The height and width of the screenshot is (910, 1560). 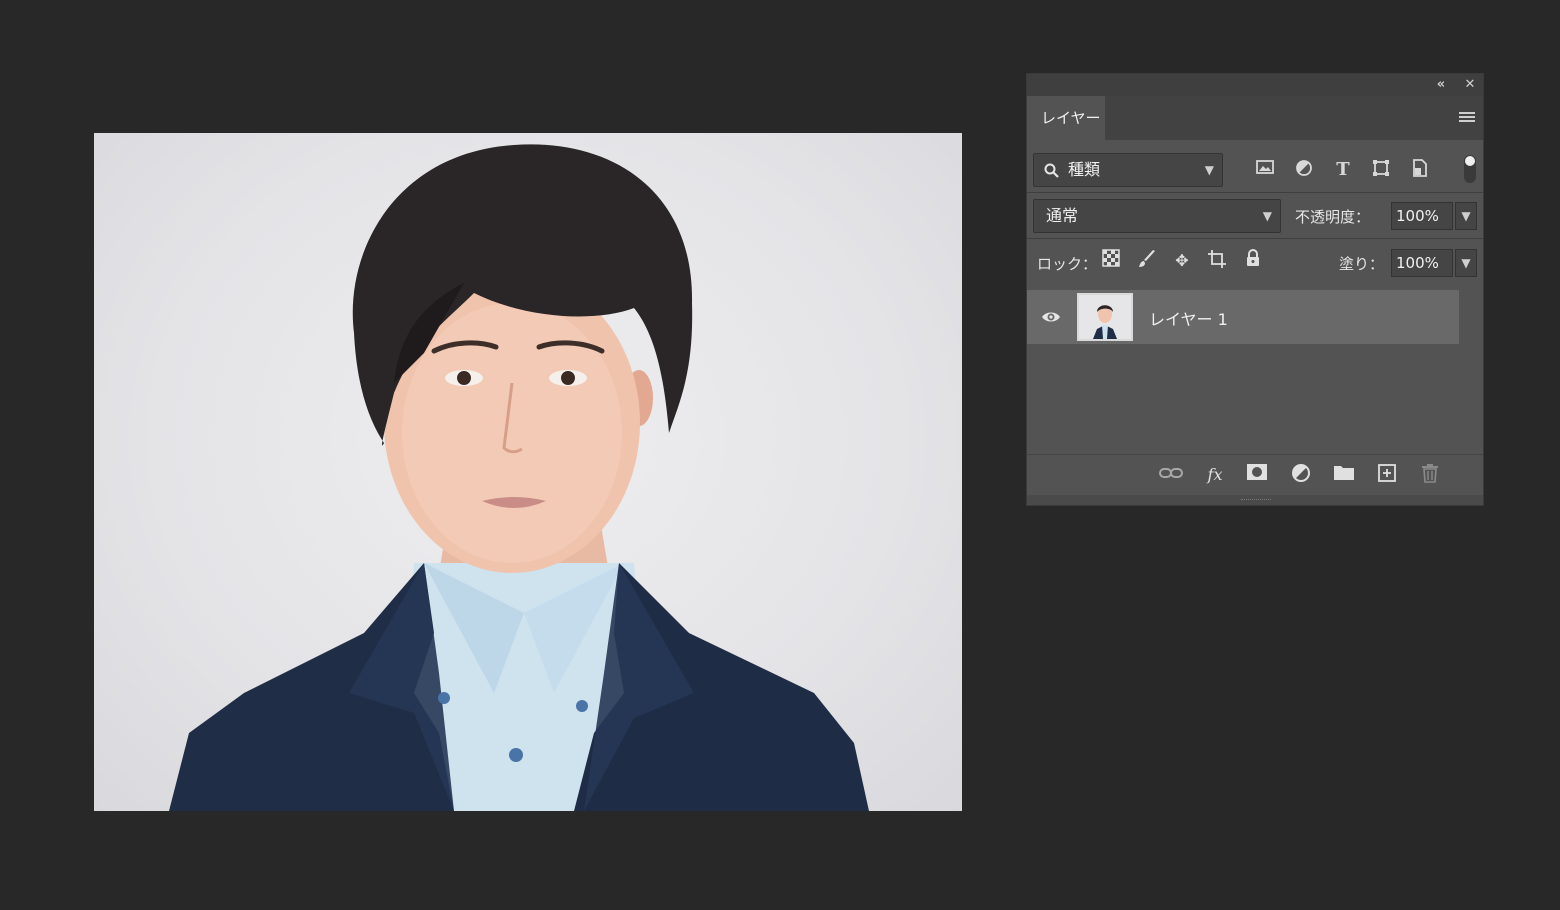 I want to click on filter-kind-label: 種類, so click(x=1084, y=169).